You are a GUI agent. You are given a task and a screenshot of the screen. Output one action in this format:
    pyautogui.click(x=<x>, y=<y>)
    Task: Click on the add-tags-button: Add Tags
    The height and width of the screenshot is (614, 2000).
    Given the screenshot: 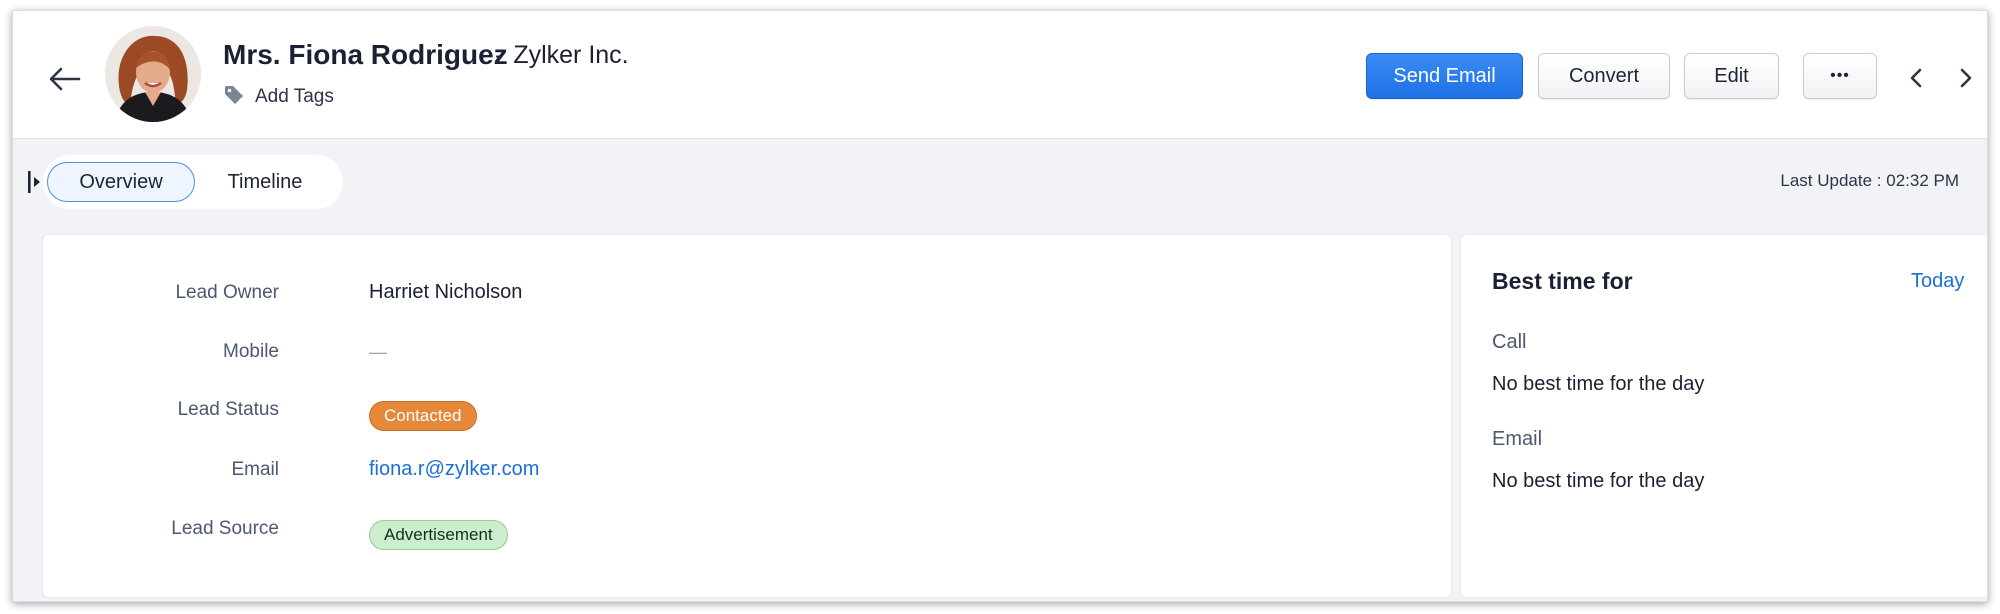 What is the action you would take?
    pyautogui.click(x=278, y=97)
    